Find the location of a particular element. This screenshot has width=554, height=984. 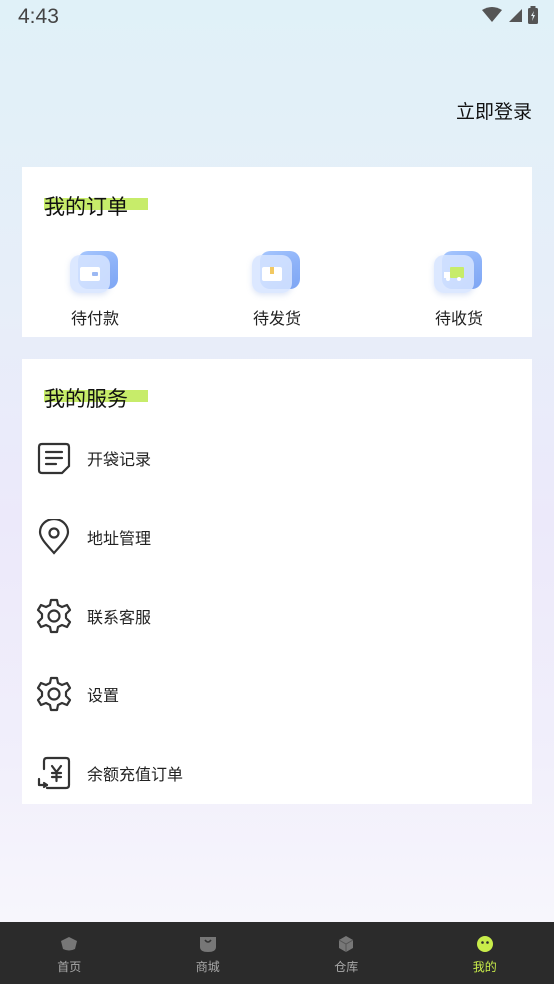

order-item-pending-receipt: 待收货 is located at coordinates (459, 290).